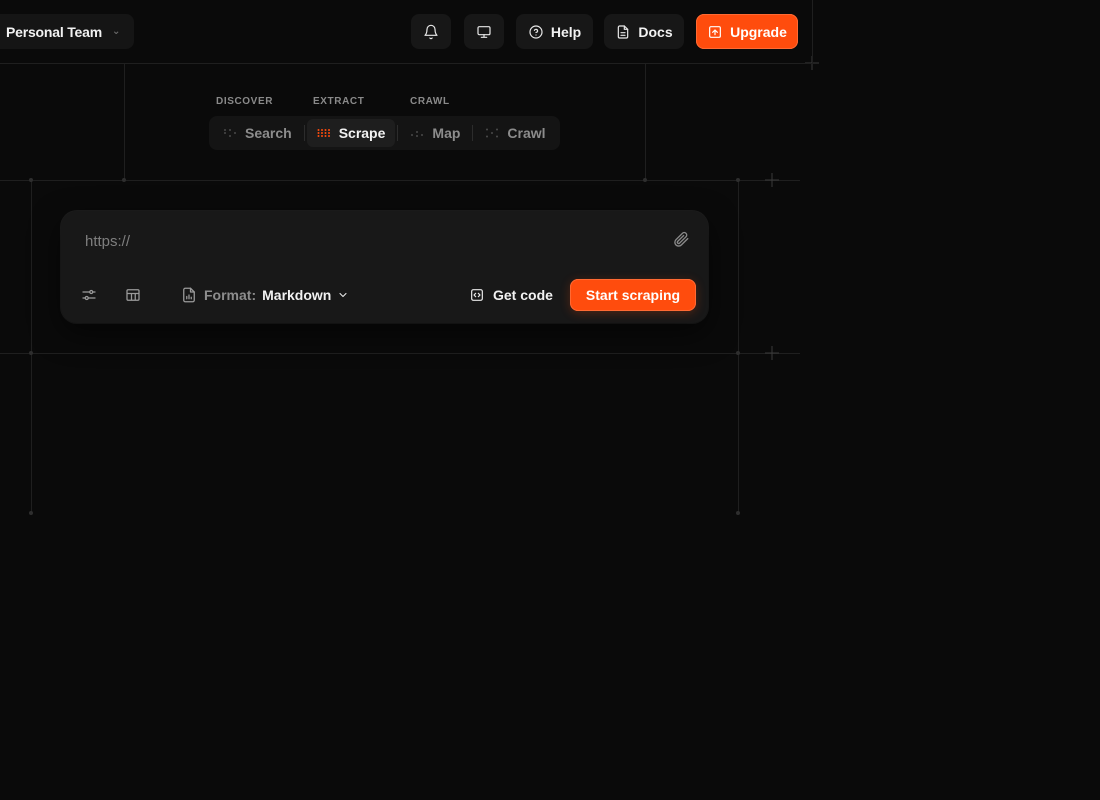  Describe the element at coordinates (446, 133) in the screenshot. I see `tab-label: Map` at that location.